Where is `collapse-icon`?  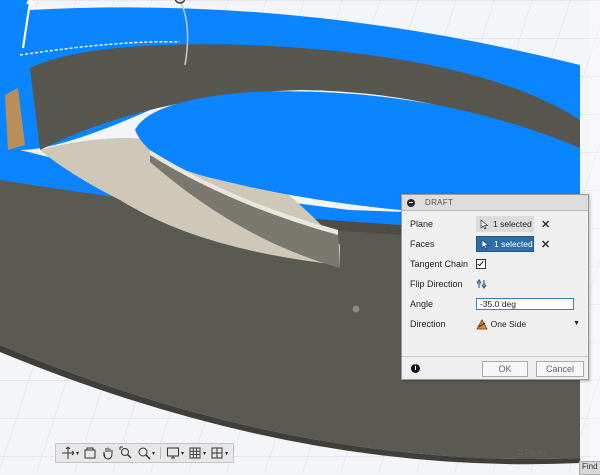 collapse-icon is located at coordinates (411, 202).